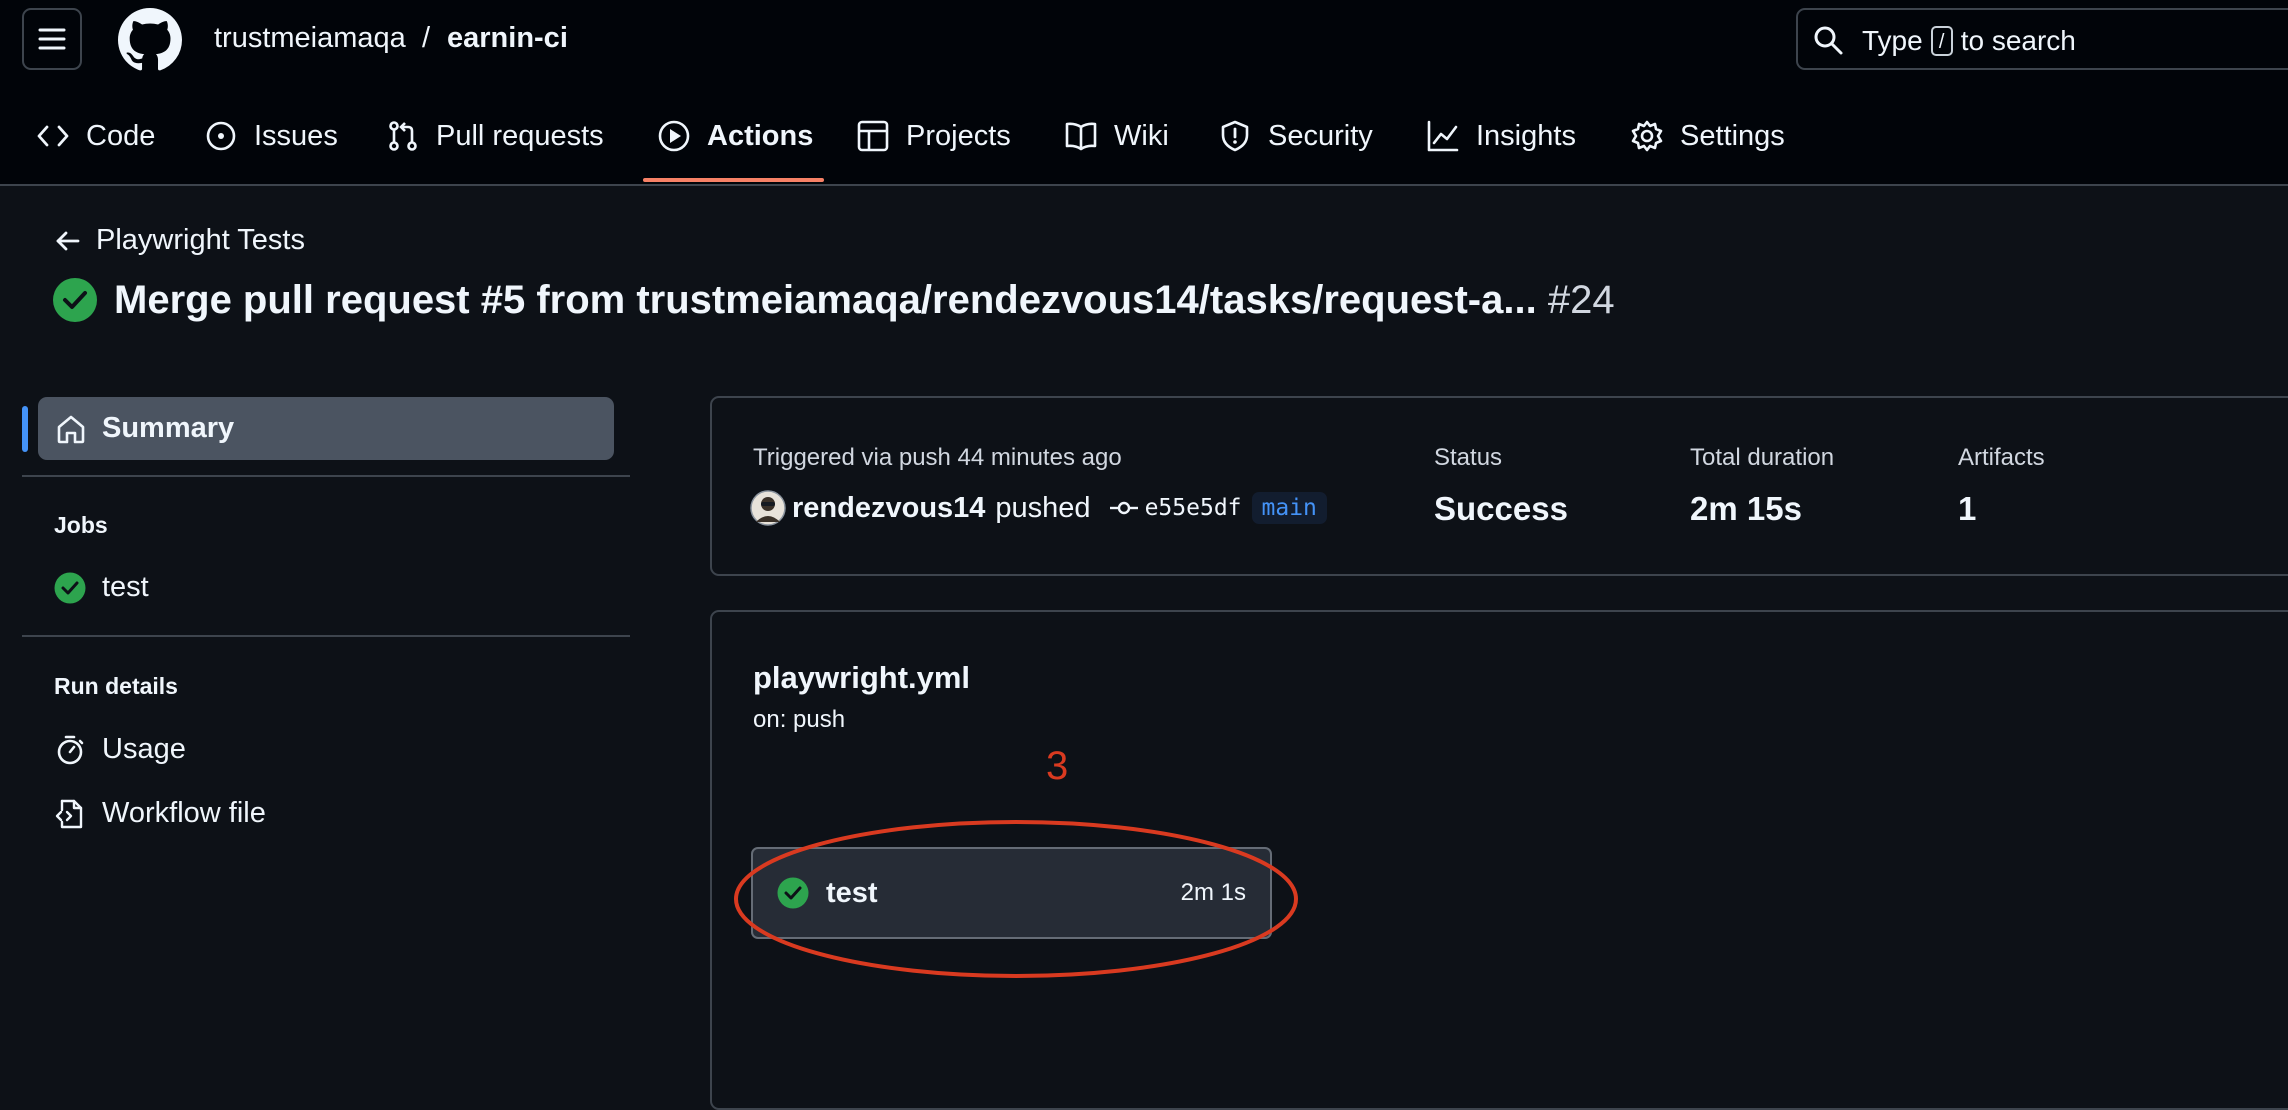 The height and width of the screenshot is (1110, 2288). I want to click on sidebar-workflow-file-label: Workflow file, so click(184, 813).